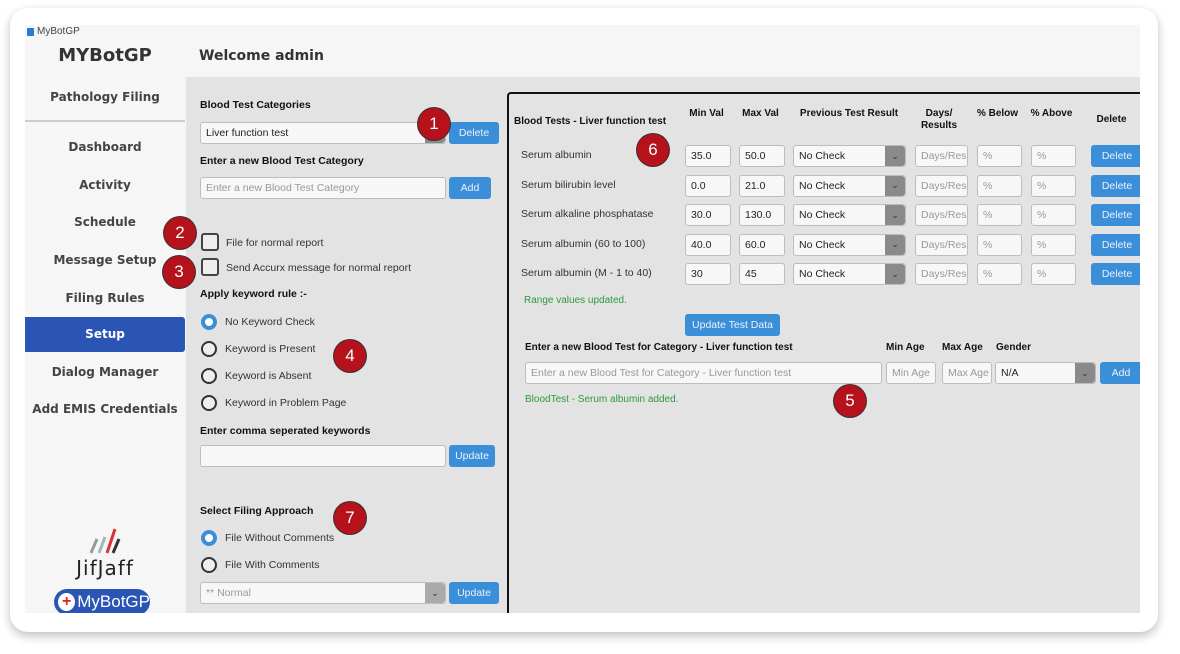  I want to click on sidebar-item-filing-rules: Filing Rules, so click(105, 298).